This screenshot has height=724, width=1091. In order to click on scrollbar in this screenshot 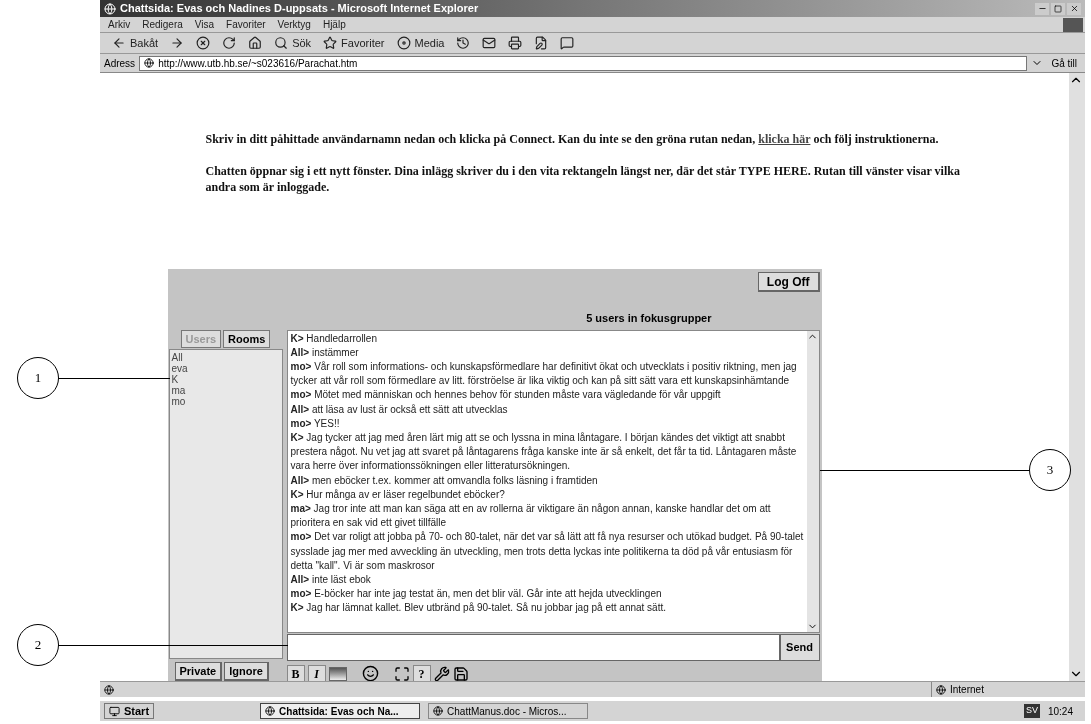, I will do `click(812, 481)`.